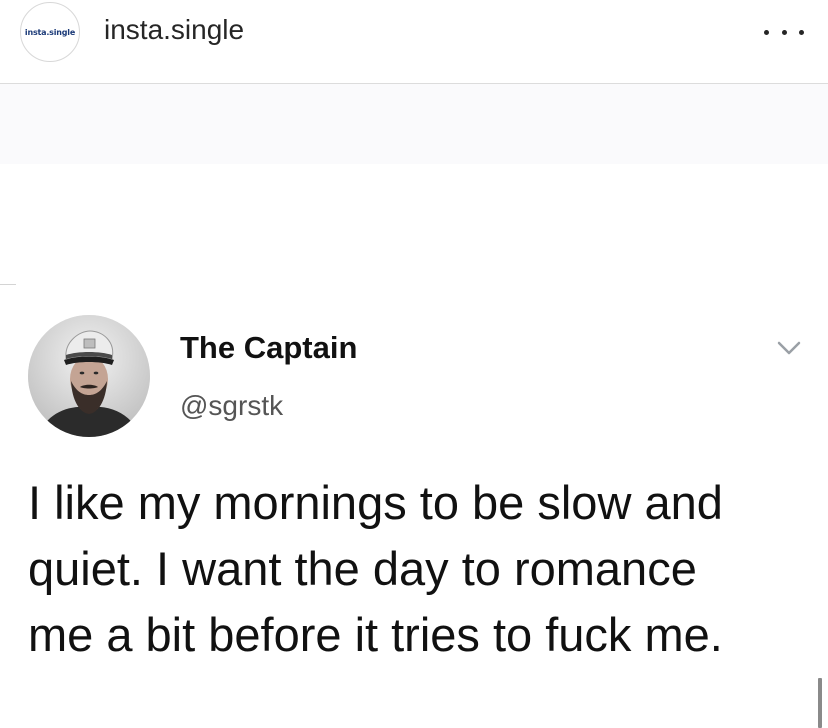  What do you see at coordinates (174, 30) in the screenshot?
I see `account-username: insta.single` at bounding box center [174, 30].